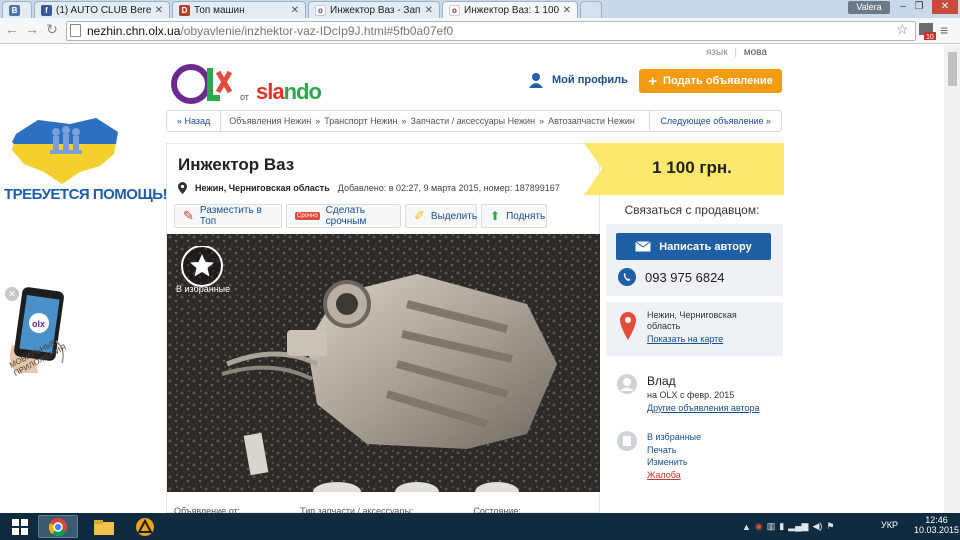 Image resolution: width=960 pixels, height=540 pixels. I want to click on clock-time: 12:46, so click(936, 520).